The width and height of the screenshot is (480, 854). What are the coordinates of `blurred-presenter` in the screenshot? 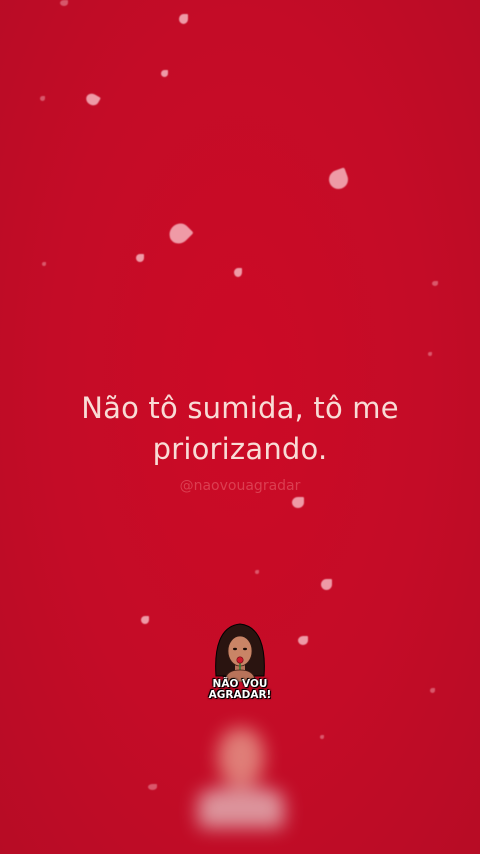 It's located at (241, 776).